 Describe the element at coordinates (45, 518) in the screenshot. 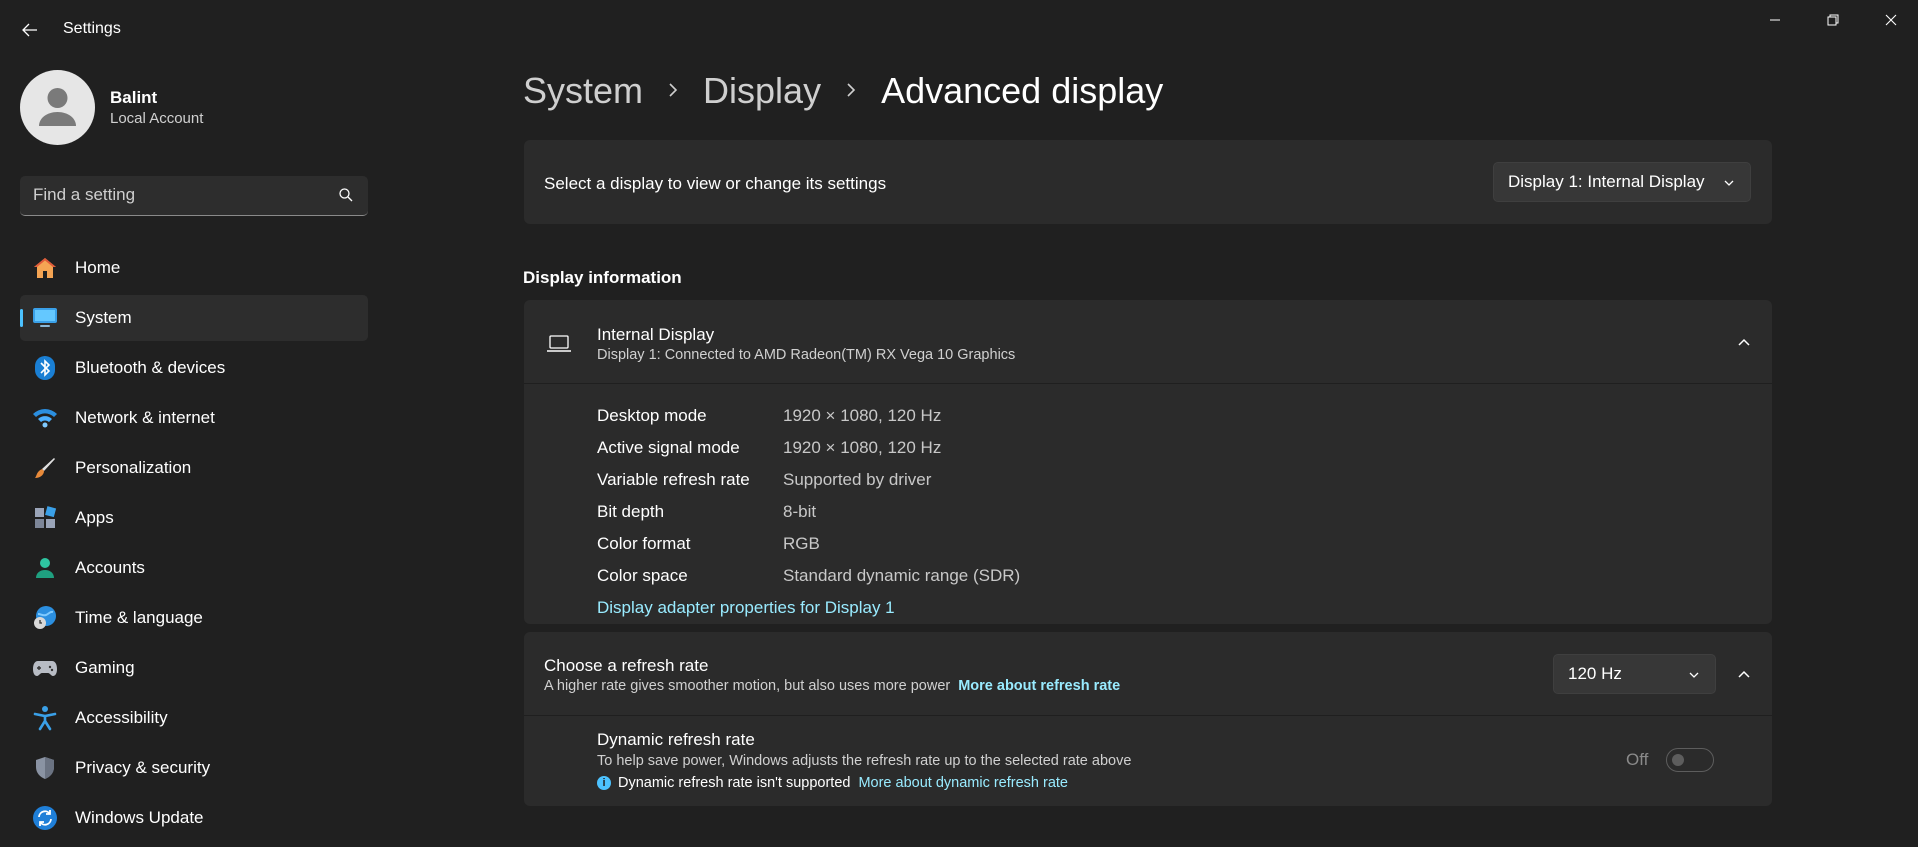

I see `apps-icon` at that location.